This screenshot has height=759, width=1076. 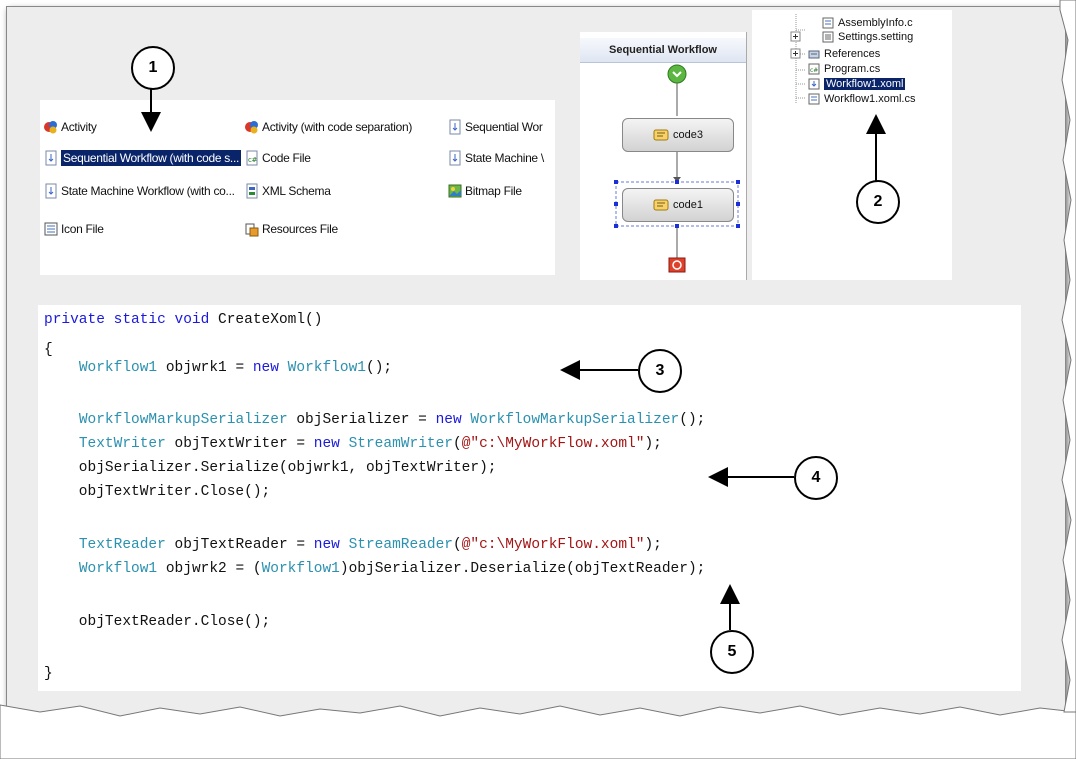 What do you see at coordinates (153, 68) in the screenshot?
I see `callout-1: 1` at bounding box center [153, 68].